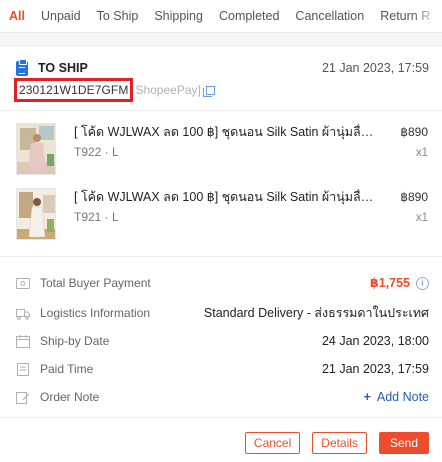 Image resolution: width=442 pixels, height=462 pixels. Describe the element at coordinates (23, 341) in the screenshot. I see `calendar-icon` at that location.